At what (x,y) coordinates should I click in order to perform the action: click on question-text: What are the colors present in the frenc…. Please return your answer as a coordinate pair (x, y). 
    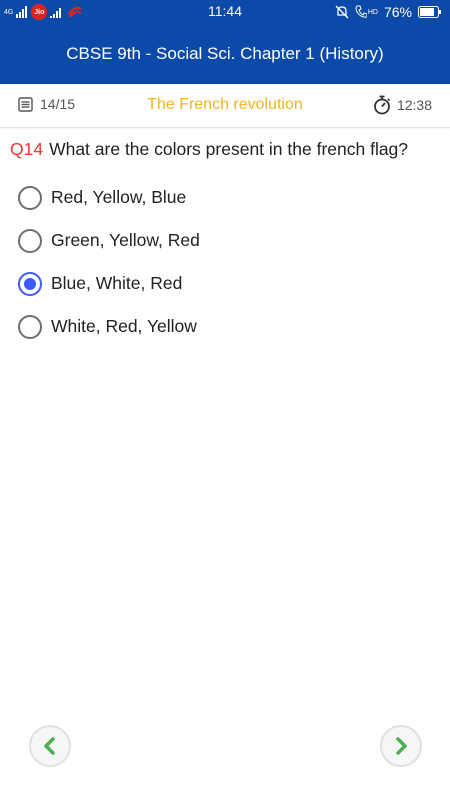
    Looking at the image, I should click on (229, 149).